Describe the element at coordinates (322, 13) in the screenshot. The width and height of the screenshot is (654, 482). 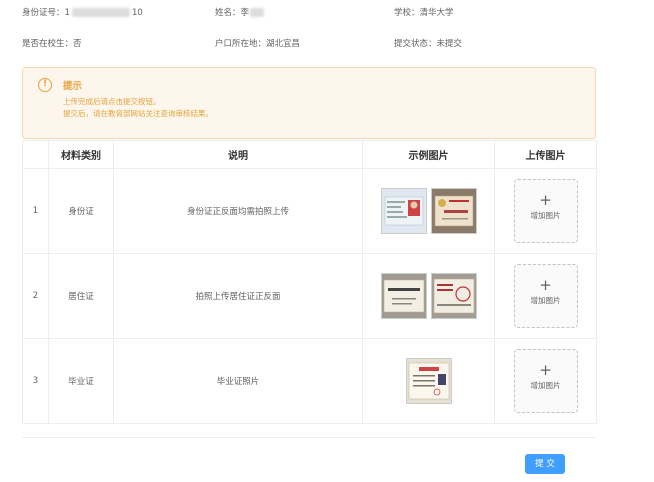
I see `info-row-1: 身份证号：1 10 姓名：李 学校：清华大学` at that location.